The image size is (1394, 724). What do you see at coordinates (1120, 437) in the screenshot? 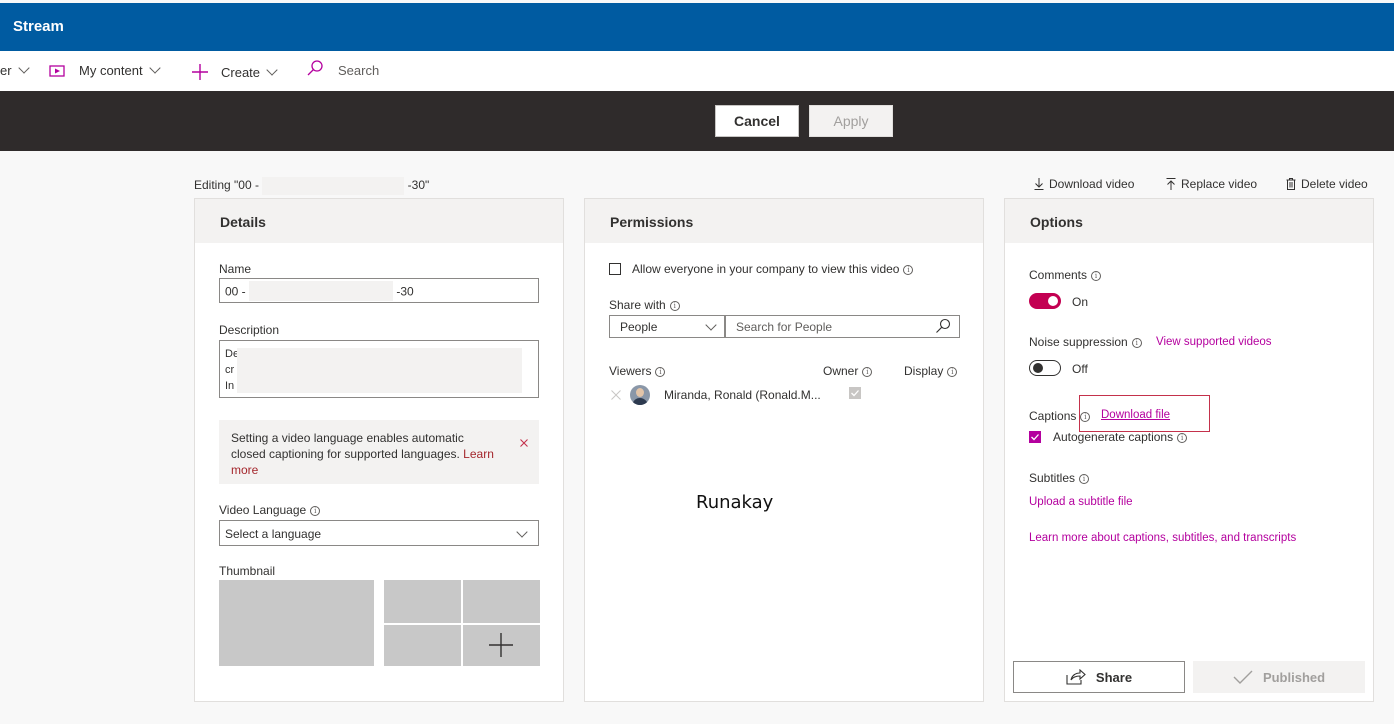
I see `autogenerate-label: Autogenerate captions i` at bounding box center [1120, 437].